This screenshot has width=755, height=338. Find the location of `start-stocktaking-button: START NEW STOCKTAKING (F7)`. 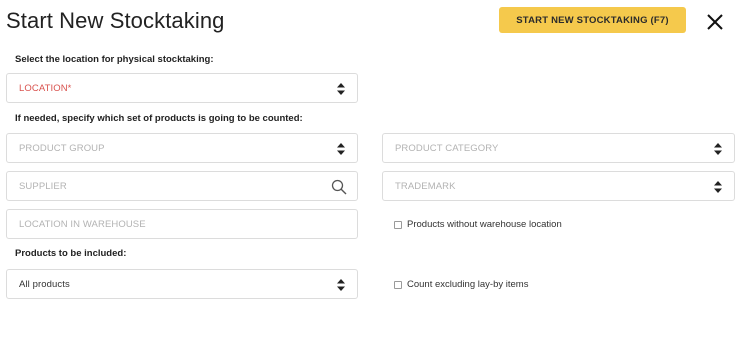

start-stocktaking-button: START NEW STOCKTAKING (F7) is located at coordinates (592, 20).